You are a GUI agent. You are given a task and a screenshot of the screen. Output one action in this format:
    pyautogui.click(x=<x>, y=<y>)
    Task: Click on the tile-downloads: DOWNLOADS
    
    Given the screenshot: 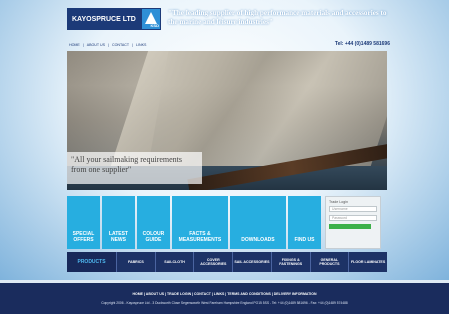 What is the action you would take?
    pyautogui.click(x=257, y=222)
    